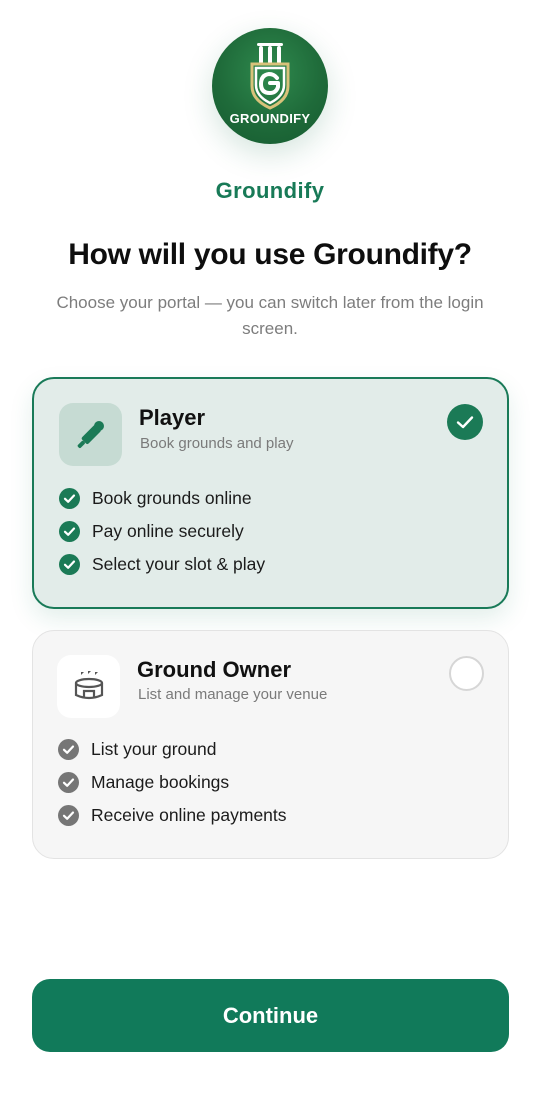  What do you see at coordinates (189, 814) in the screenshot?
I see `feature-label: Receive online payments` at bounding box center [189, 814].